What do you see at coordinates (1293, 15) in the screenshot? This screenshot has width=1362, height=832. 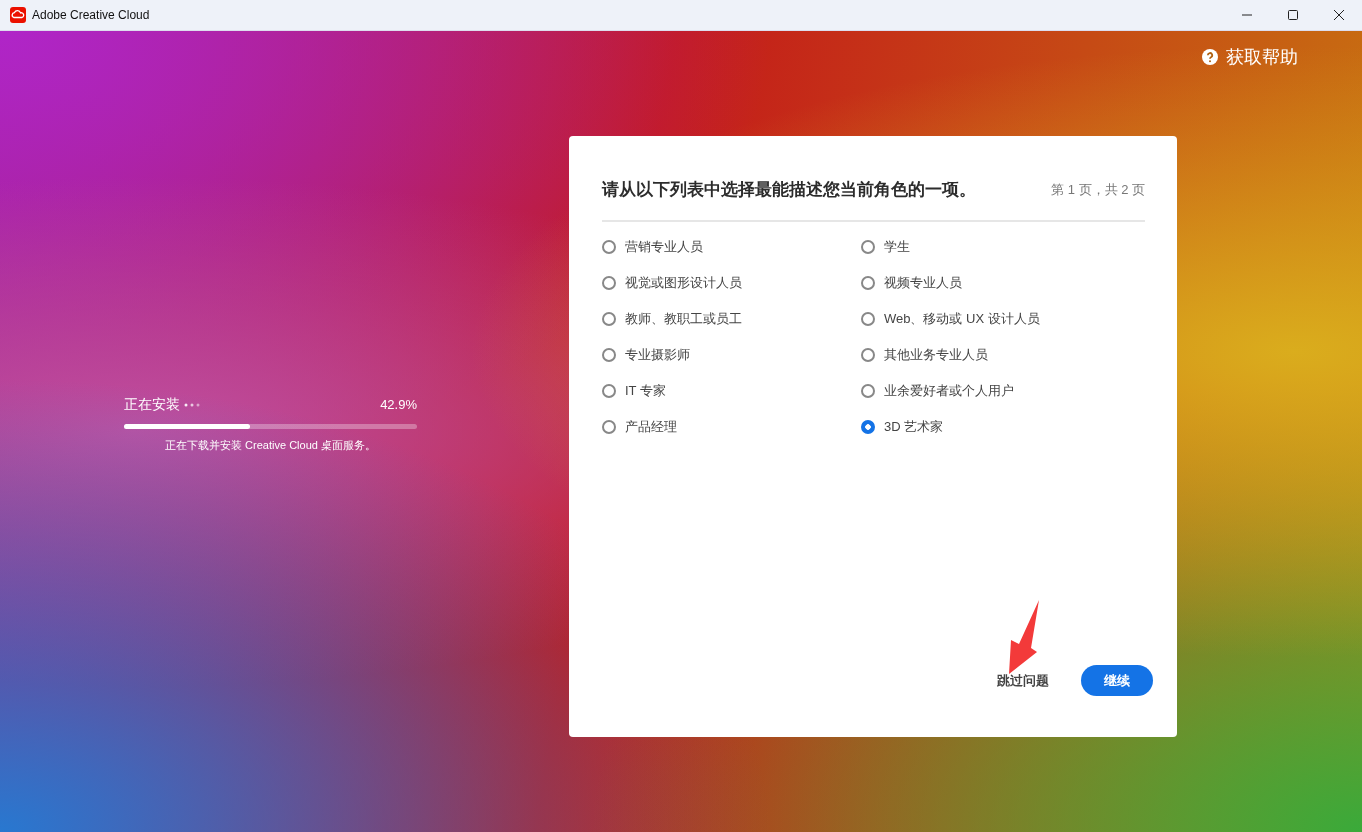 I see `maximize-icon` at bounding box center [1293, 15].